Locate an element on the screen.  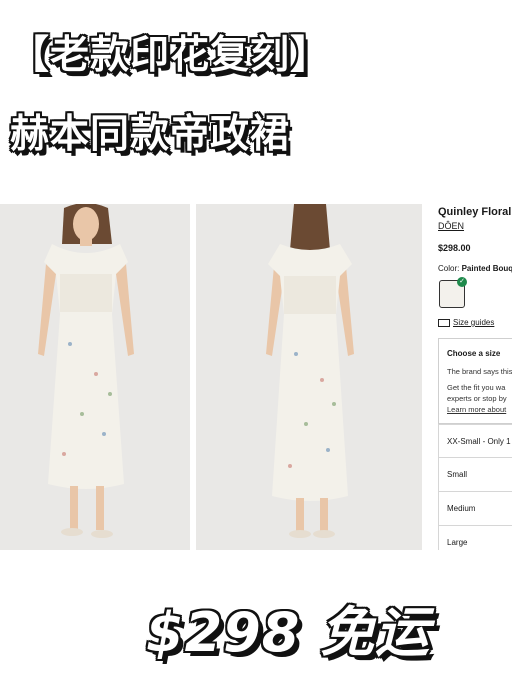
size-option-xx-small: XX-Small - Only 1 le is located at coordinates (475, 441).